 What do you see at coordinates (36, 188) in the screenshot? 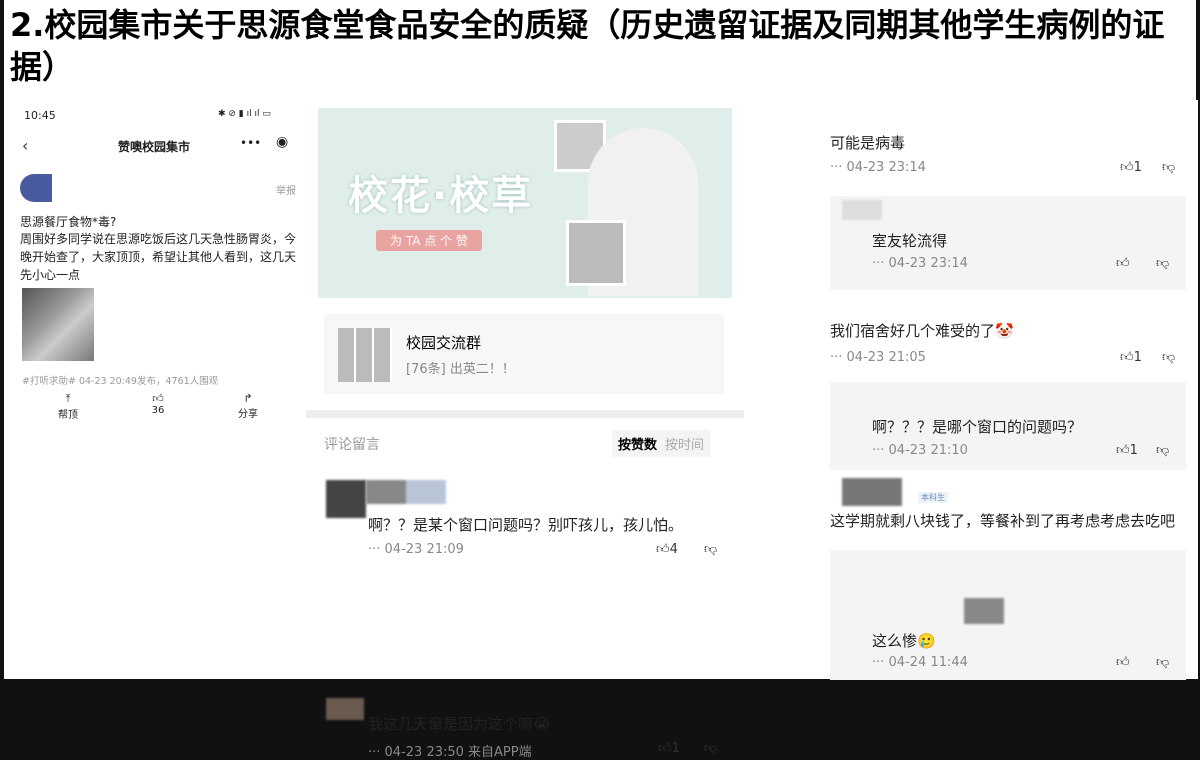
I see `avatar` at bounding box center [36, 188].